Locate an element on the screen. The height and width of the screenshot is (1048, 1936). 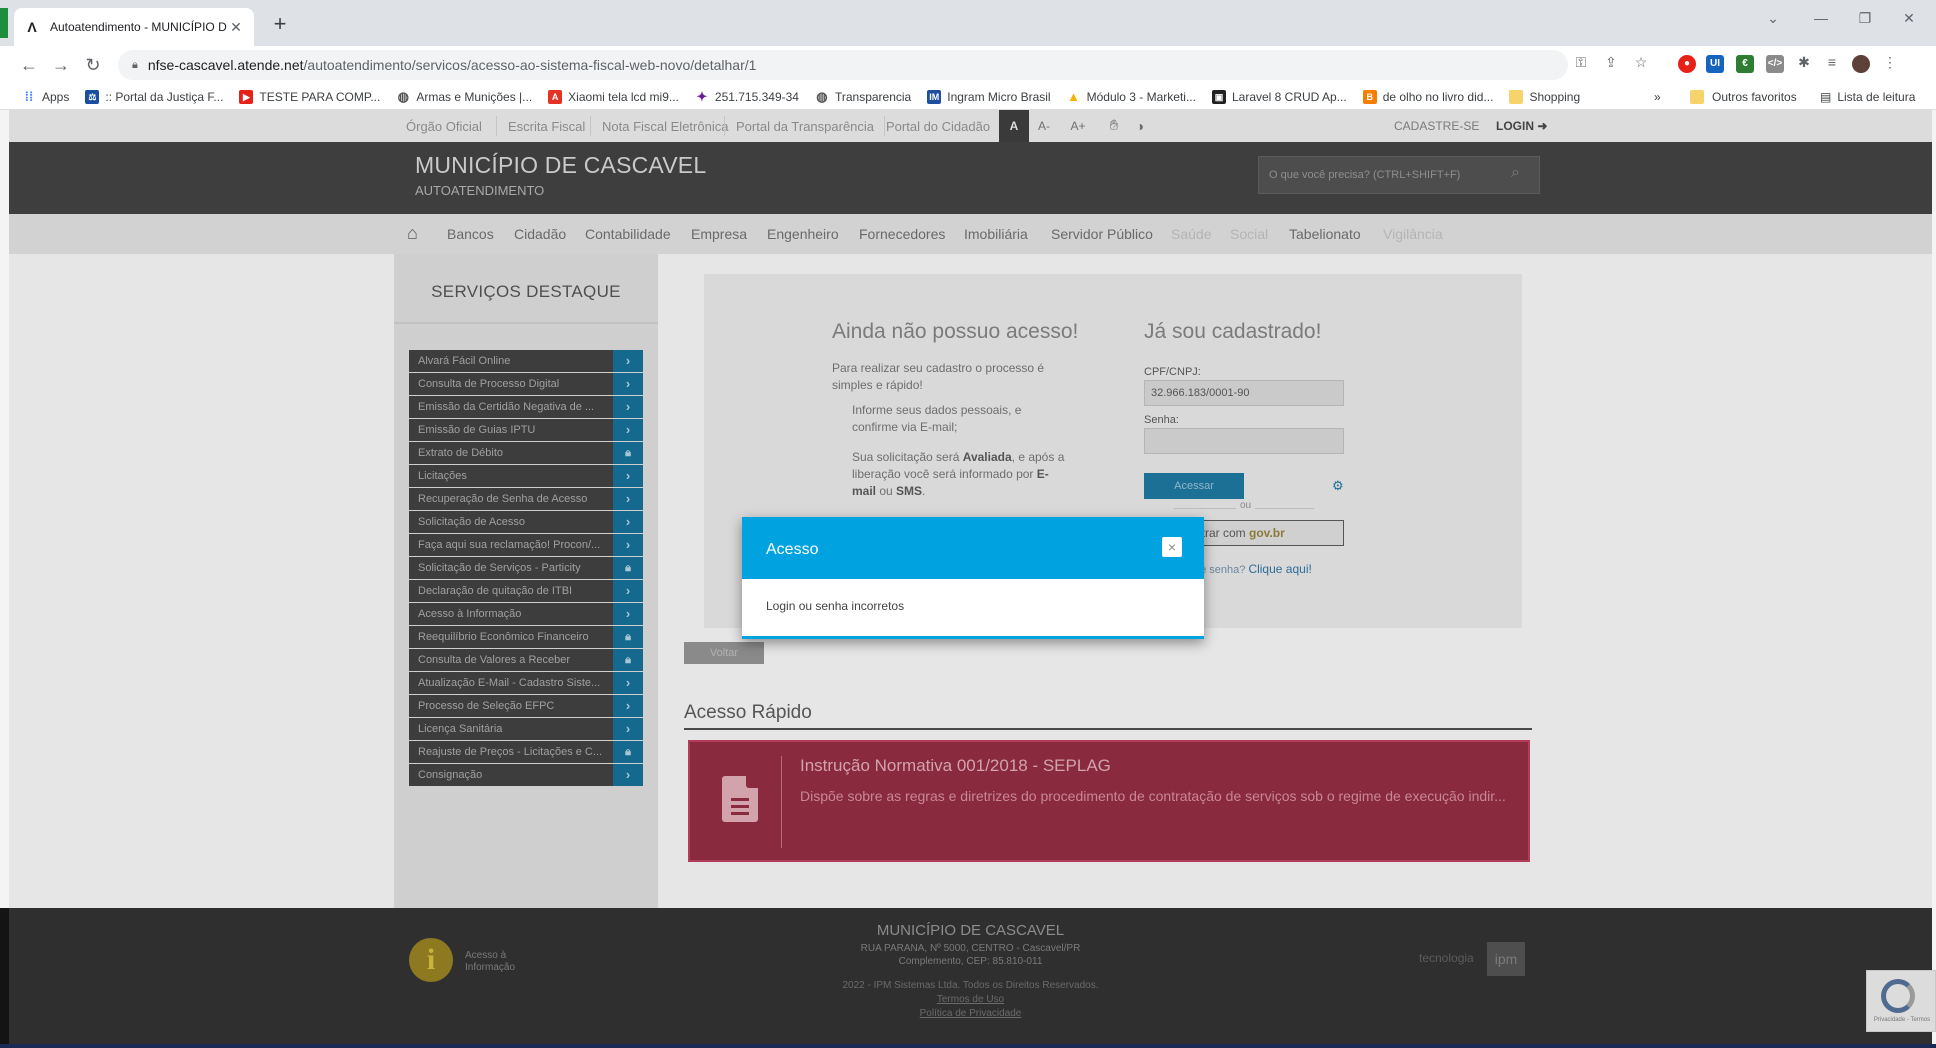
star-bookmark-icon: ☆ is located at coordinates (1641, 62).